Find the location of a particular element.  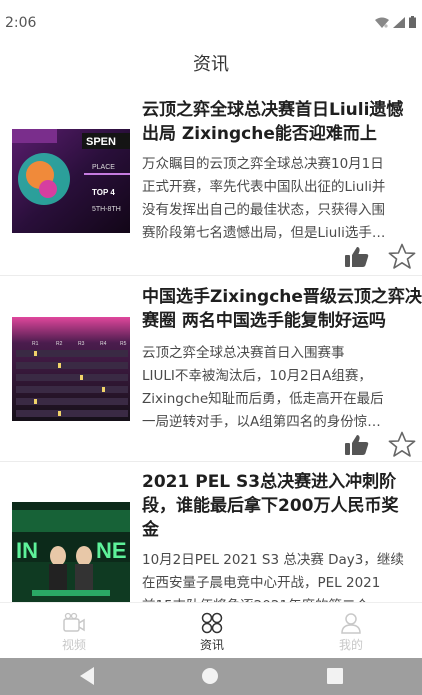

bottom-tab-bar: 视频 资讯 我的 is located at coordinates (211, 630).